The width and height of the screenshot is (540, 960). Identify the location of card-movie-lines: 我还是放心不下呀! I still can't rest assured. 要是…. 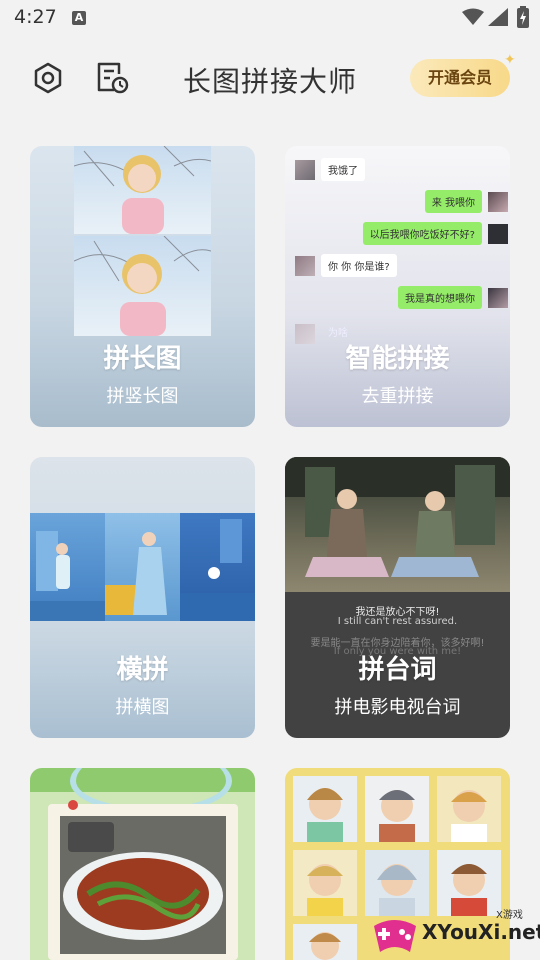
(397, 597).